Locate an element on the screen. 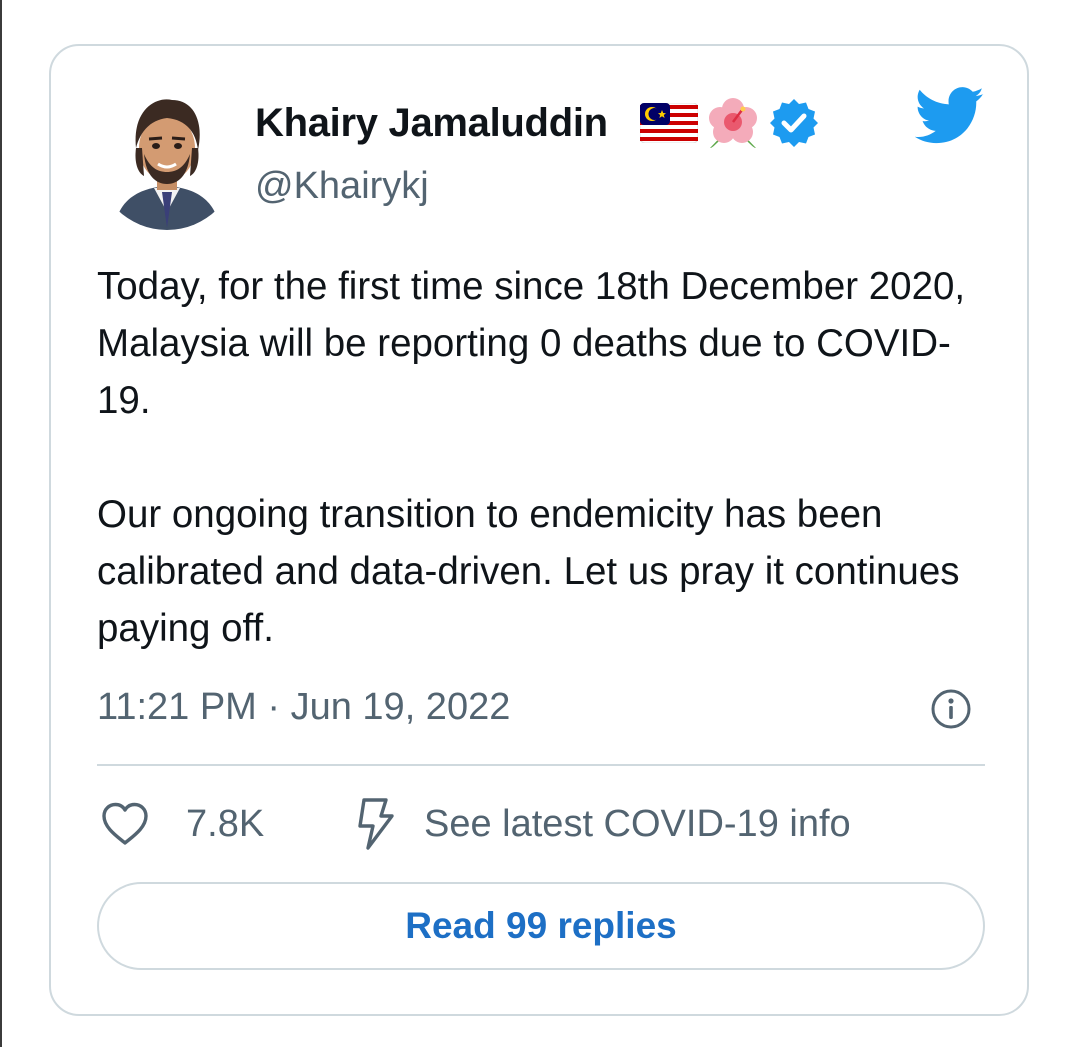 The width and height of the screenshot is (1080, 1047). heart-icon is located at coordinates (125, 823).